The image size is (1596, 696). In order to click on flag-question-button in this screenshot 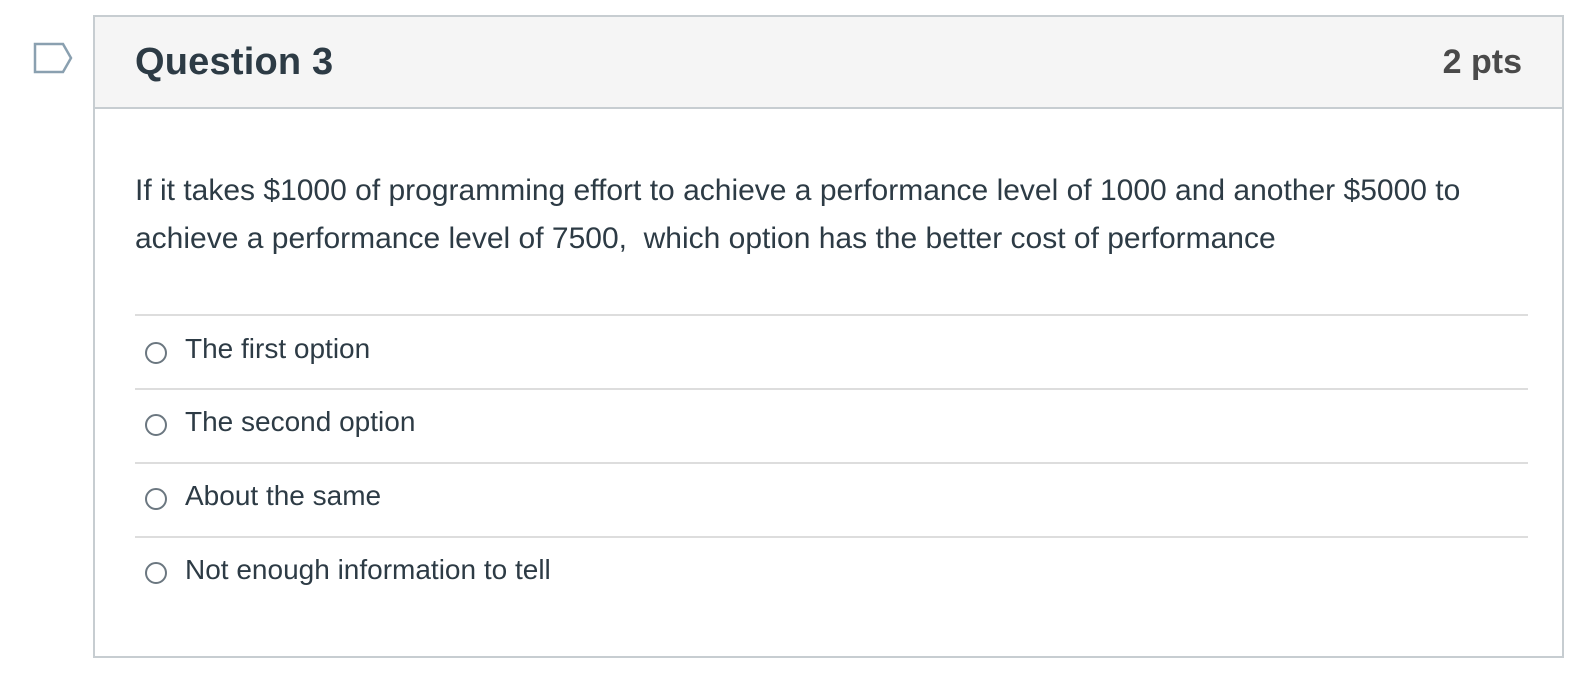, I will do `click(55, 59)`.